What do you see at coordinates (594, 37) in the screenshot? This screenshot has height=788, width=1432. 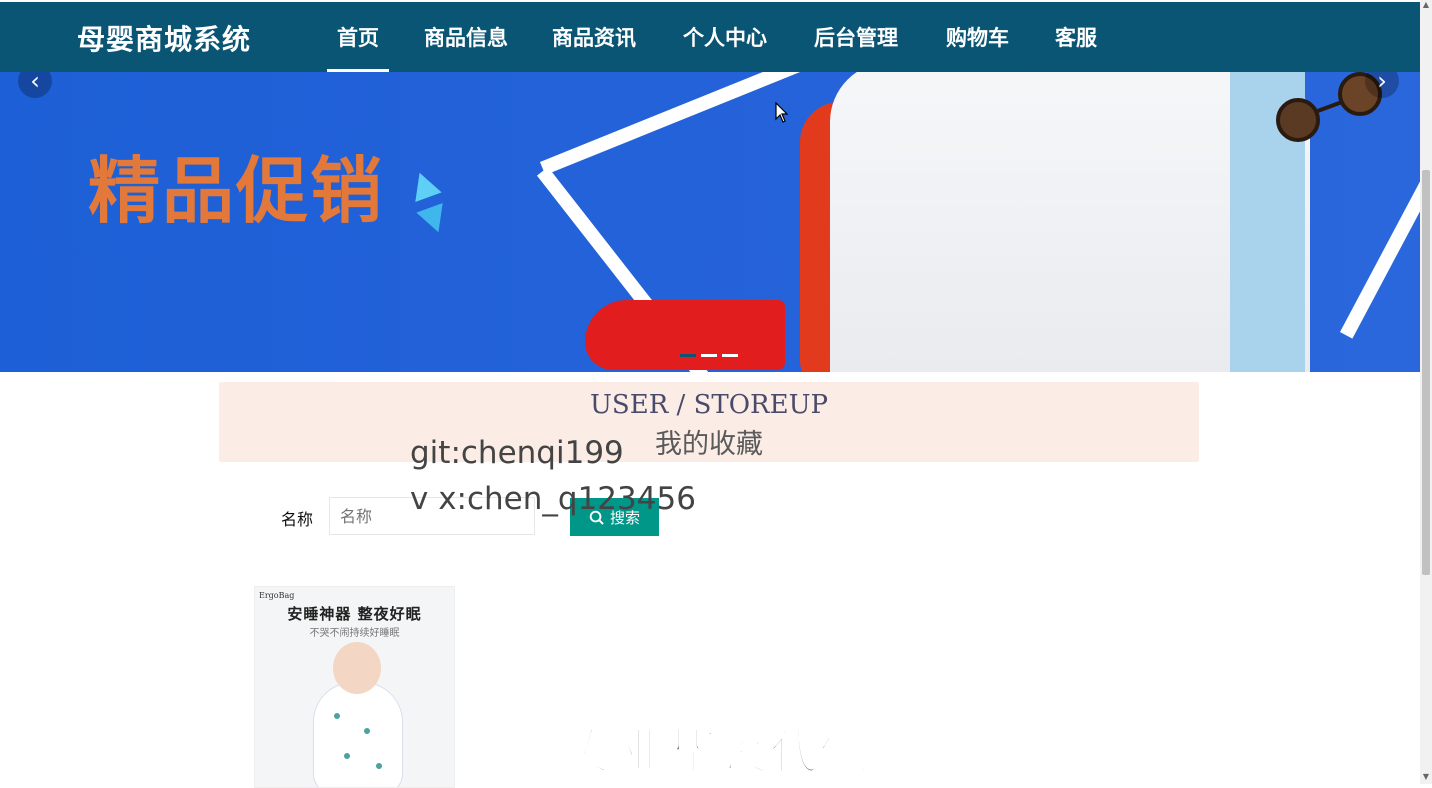 I see `nav-item-news: 商品资讯` at bounding box center [594, 37].